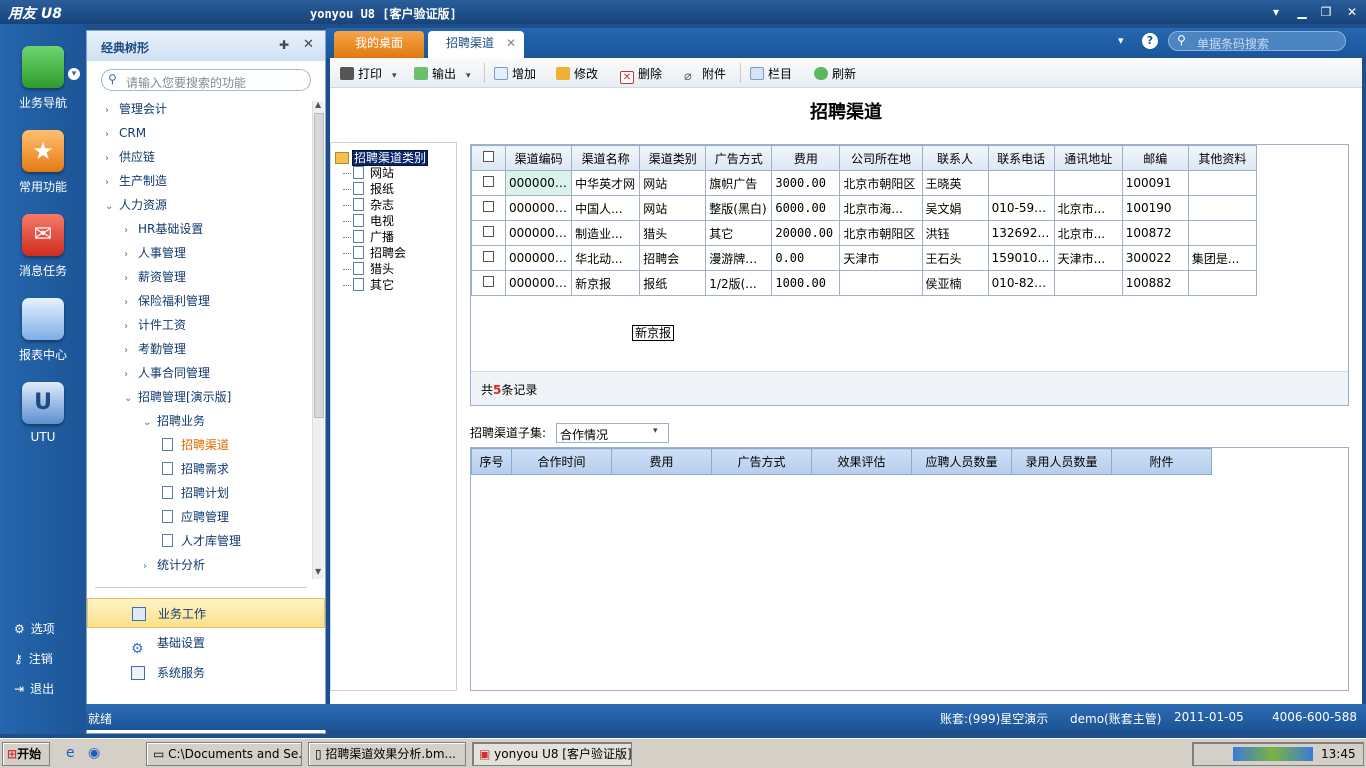 This screenshot has width=1366, height=768. Describe the element at coordinates (476, 44) in the screenshot. I see `tab-recruitment-channel: 招聘渠道 ✕` at that location.